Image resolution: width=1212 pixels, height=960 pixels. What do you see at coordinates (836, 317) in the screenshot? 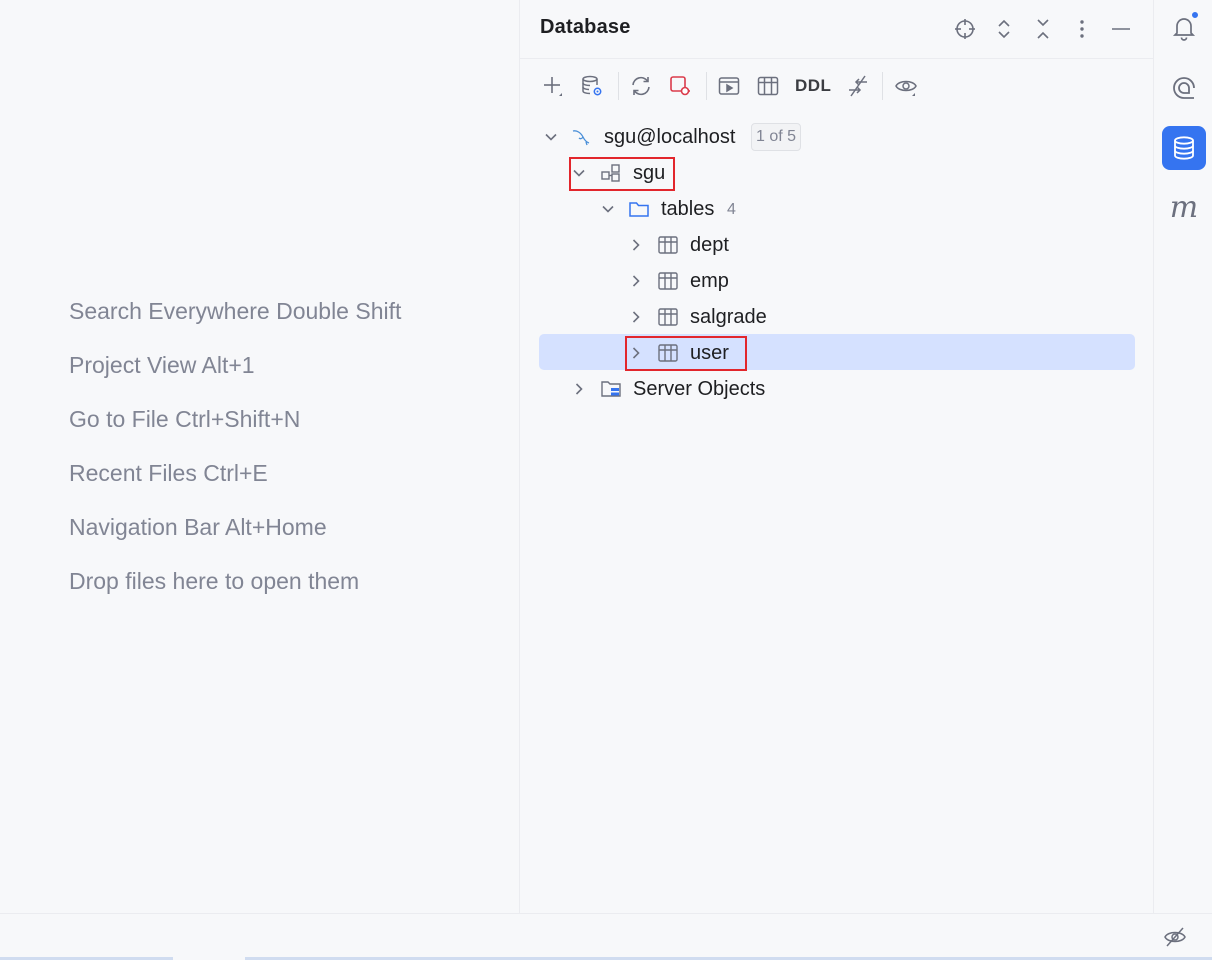
I see `tree-item-table-salgrade: salgrade` at bounding box center [836, 317].